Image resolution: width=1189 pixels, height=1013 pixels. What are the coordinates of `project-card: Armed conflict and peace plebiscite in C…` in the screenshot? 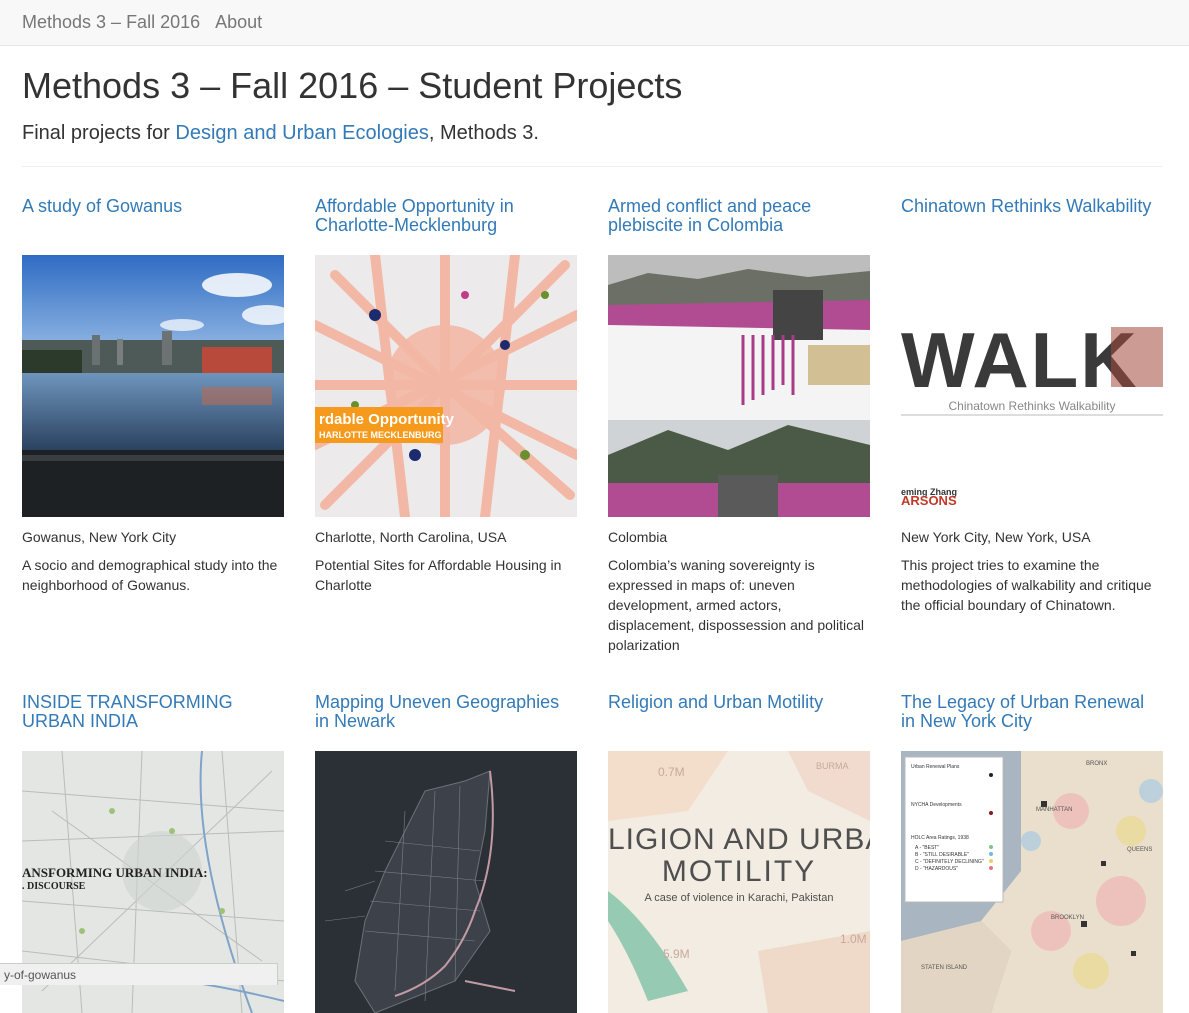 It's located at (739, 426).